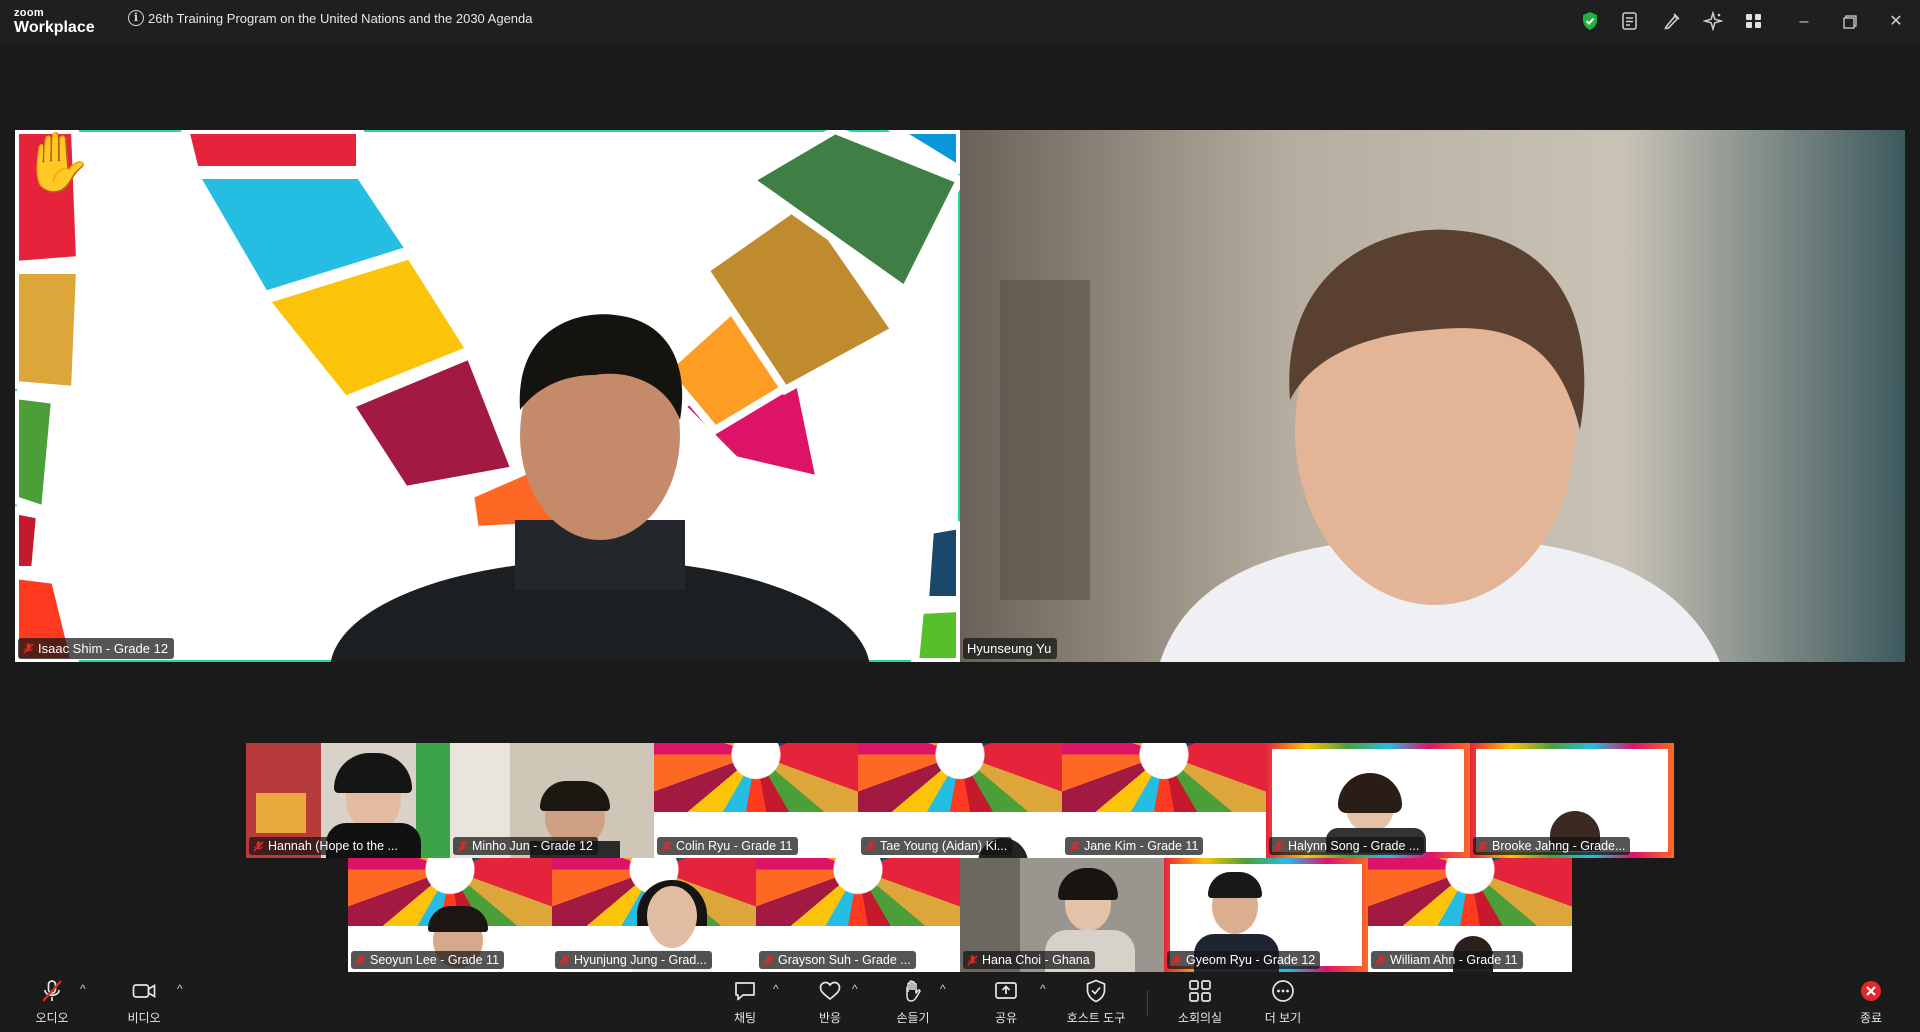 Image resolution: width=1920 pixels, height=1032 pixels. I want to click on breakout-rooms-button: 소회의실, so click(1200, 1002).